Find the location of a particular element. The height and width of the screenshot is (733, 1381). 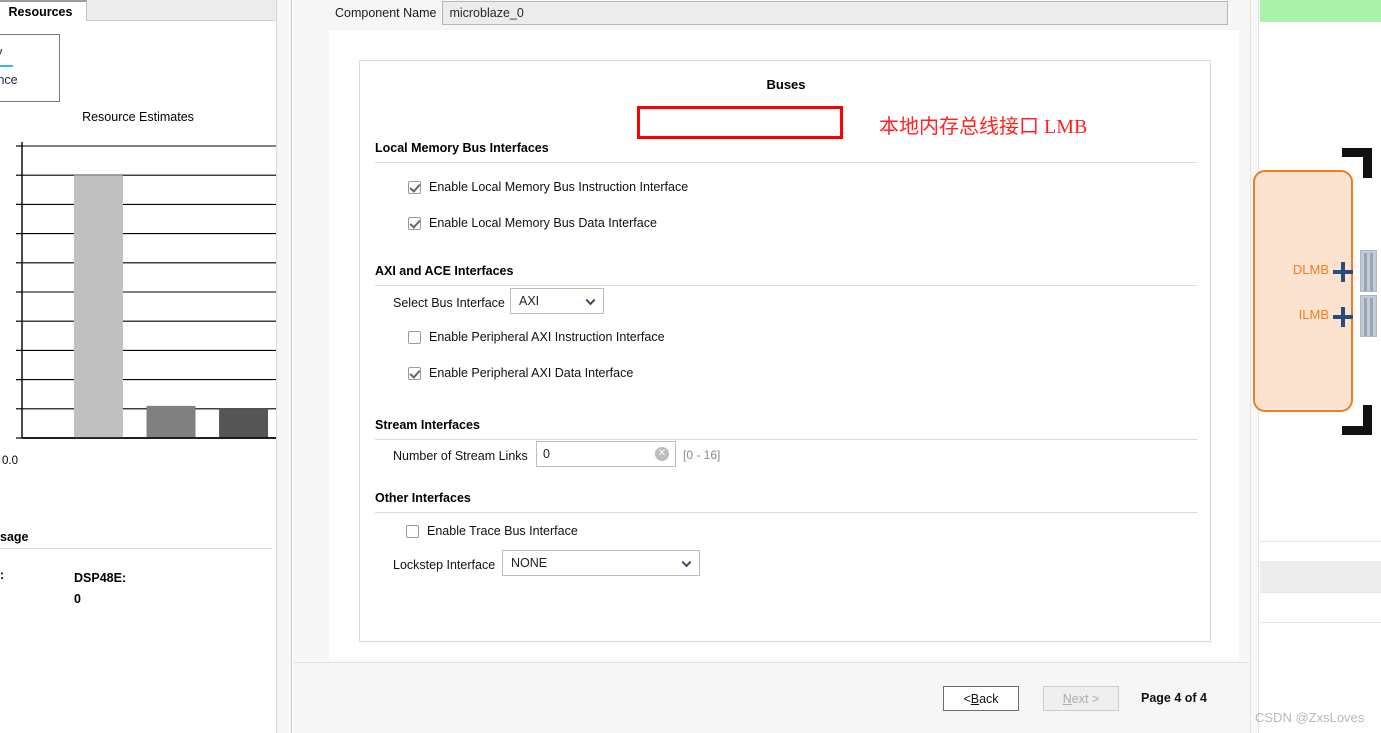

component-name-row: Component Name microblaze_0 is located at coordinates (771, 13).